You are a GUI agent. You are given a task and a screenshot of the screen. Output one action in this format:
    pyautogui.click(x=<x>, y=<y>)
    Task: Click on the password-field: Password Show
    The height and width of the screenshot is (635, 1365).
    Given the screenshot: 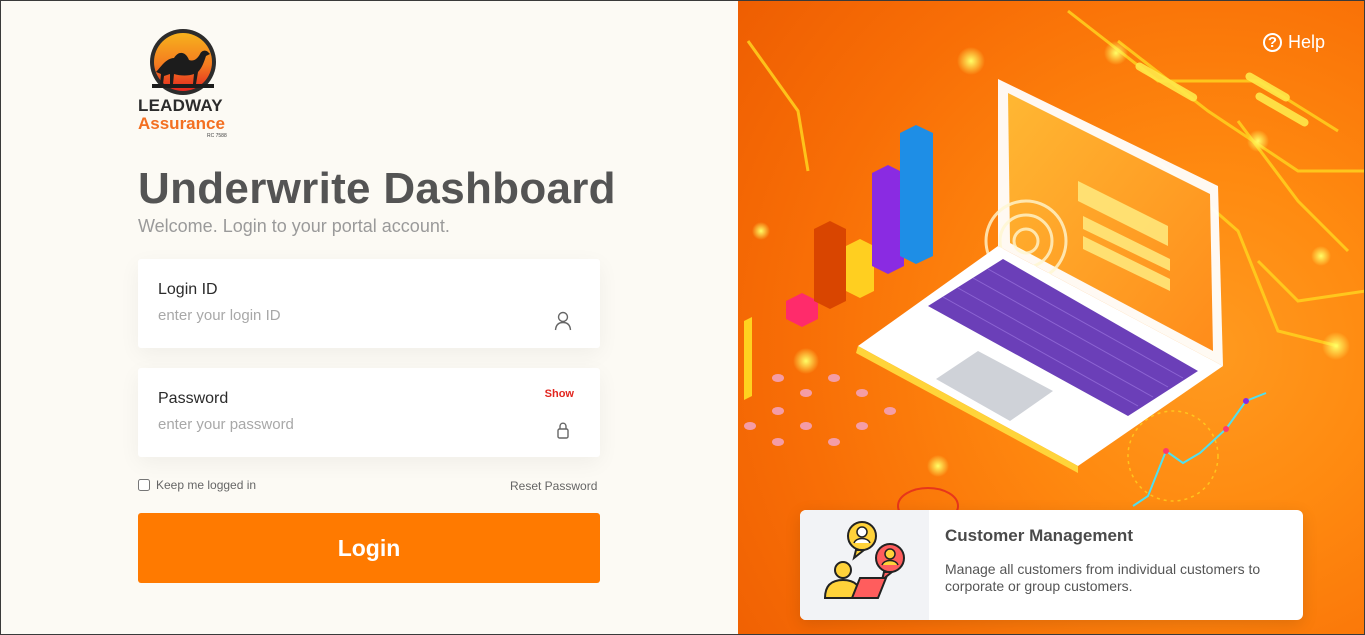 What is the action you would take?
    pyautogui.click(x=369, y=412)
    